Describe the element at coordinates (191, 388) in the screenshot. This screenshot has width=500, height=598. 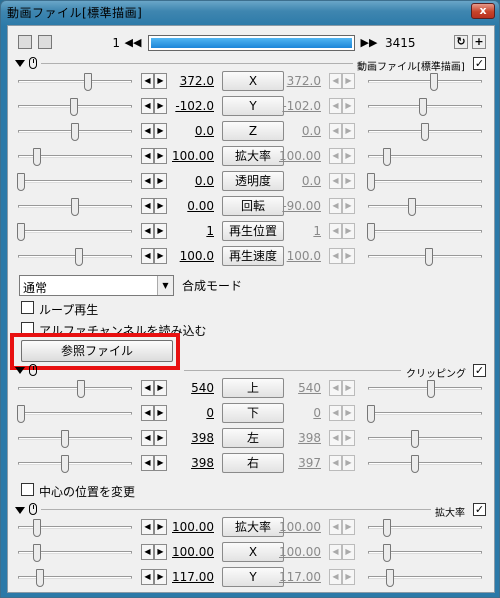
I see `start-value: 540` at that location.